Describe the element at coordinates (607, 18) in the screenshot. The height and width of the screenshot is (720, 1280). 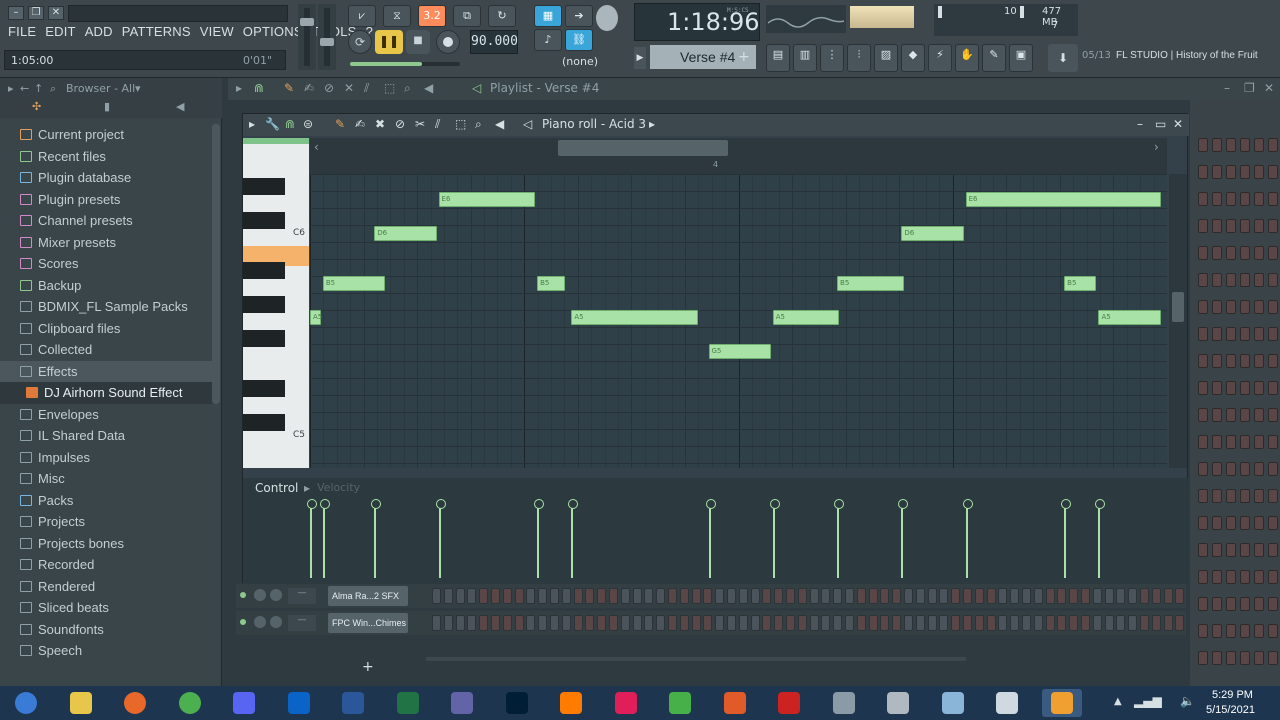
I see `countdown-icon` at that location.